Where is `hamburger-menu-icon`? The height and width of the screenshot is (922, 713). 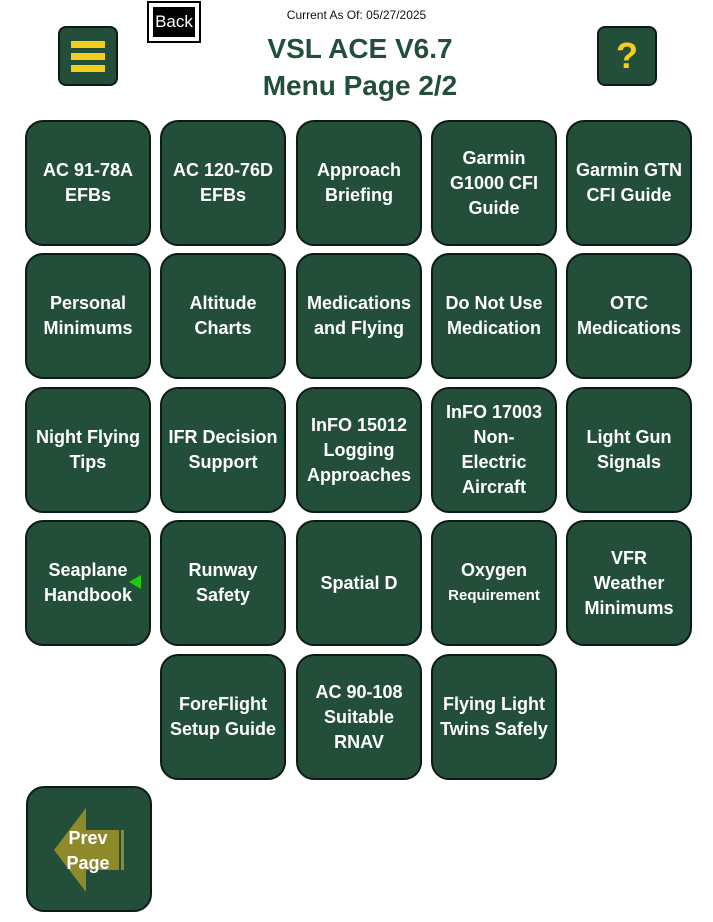
hamburger-menu-icon is located at coordinates (88, 56).